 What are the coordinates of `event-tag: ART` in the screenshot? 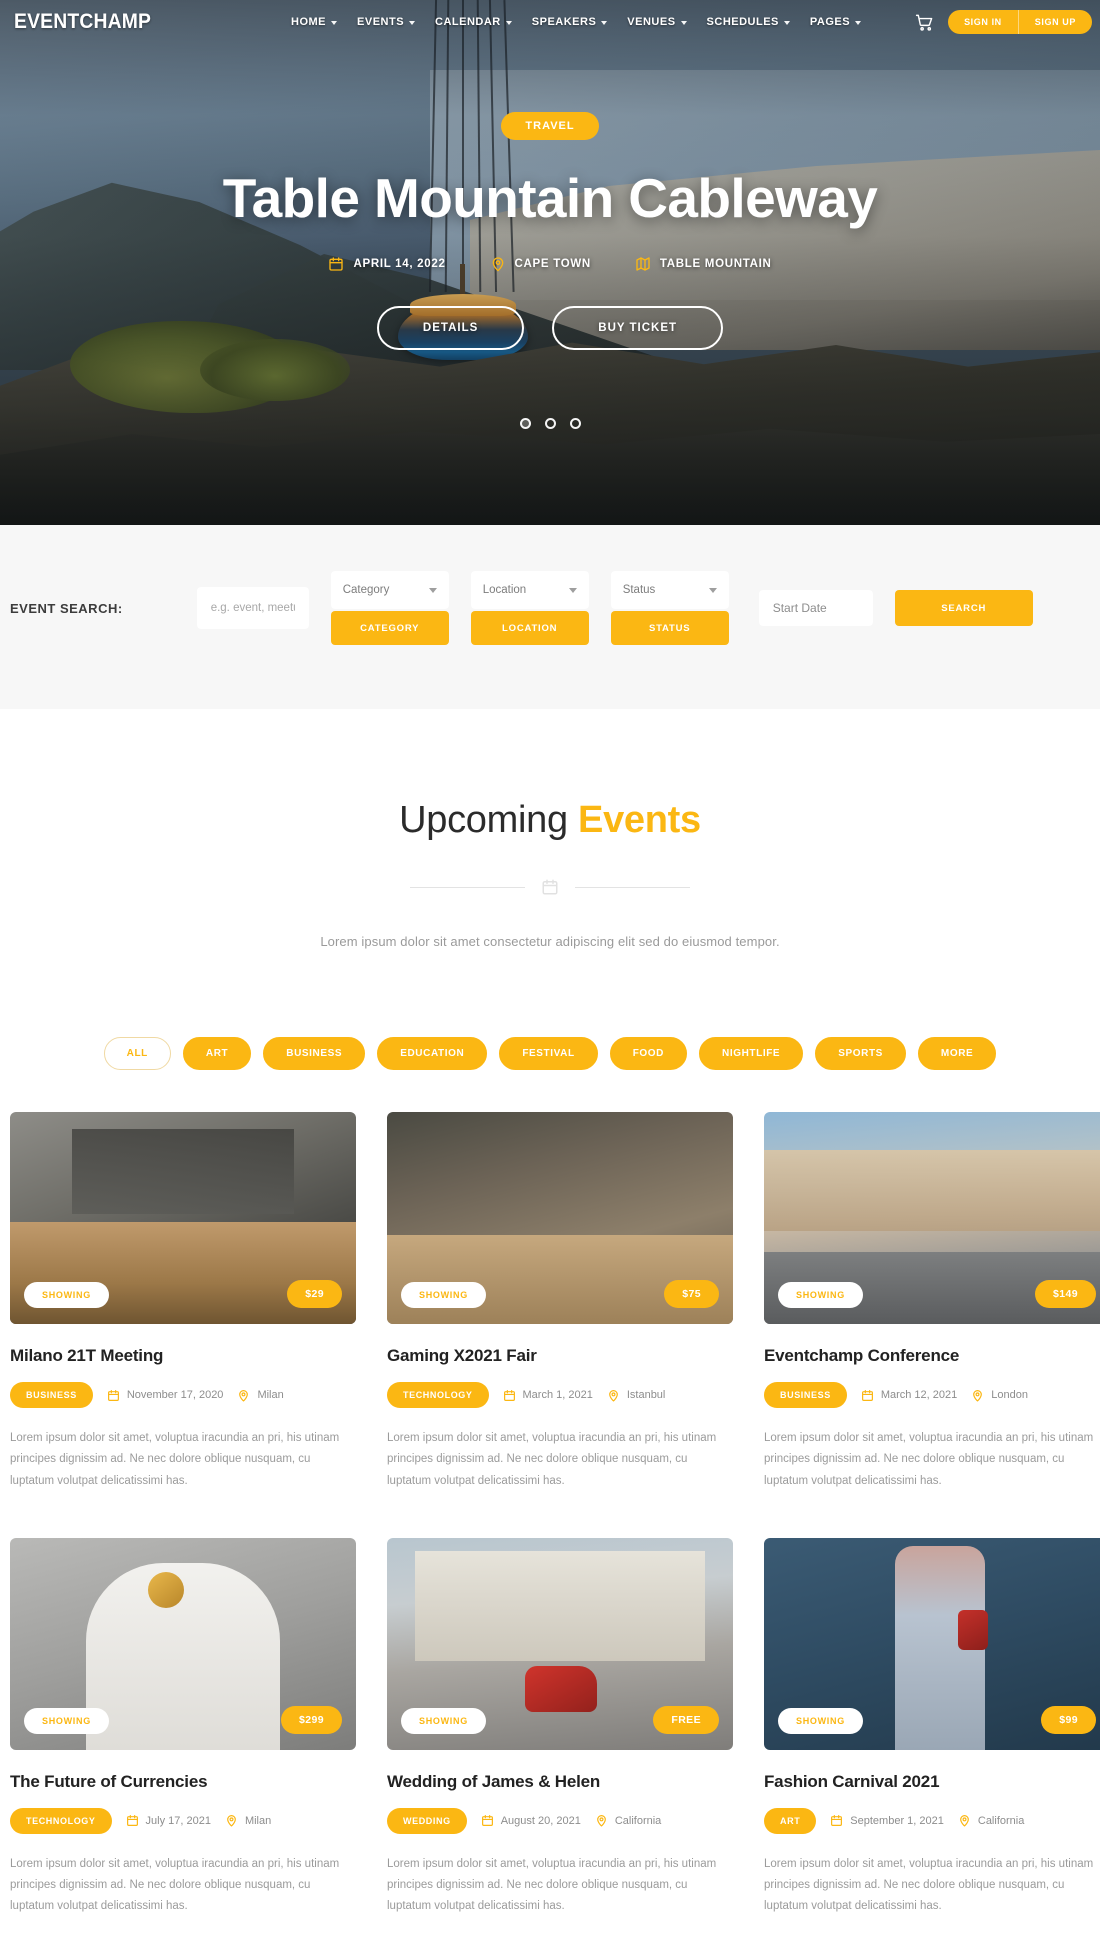 It's located at (790, 1820).